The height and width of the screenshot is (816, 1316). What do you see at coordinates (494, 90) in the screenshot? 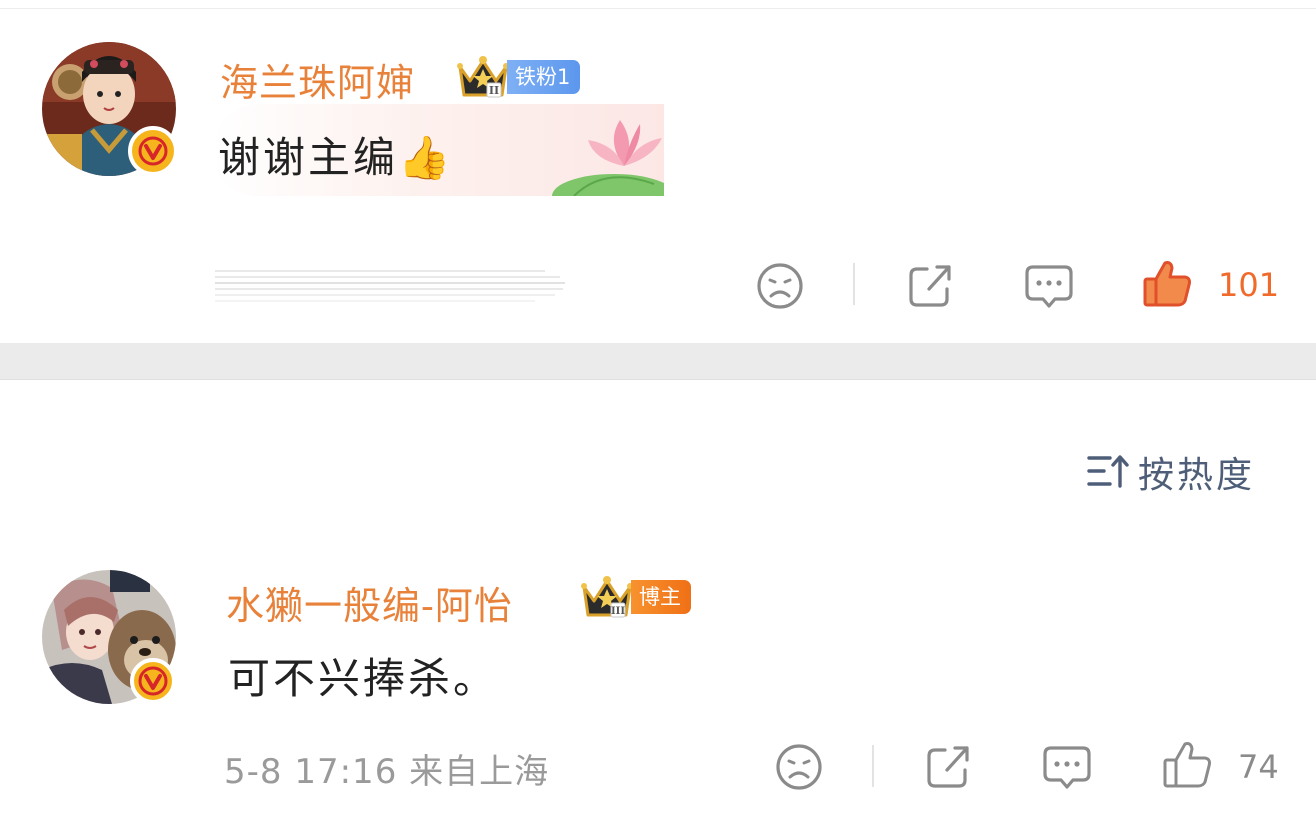
I see `svg-text: II` at bounding box center [494, 90].